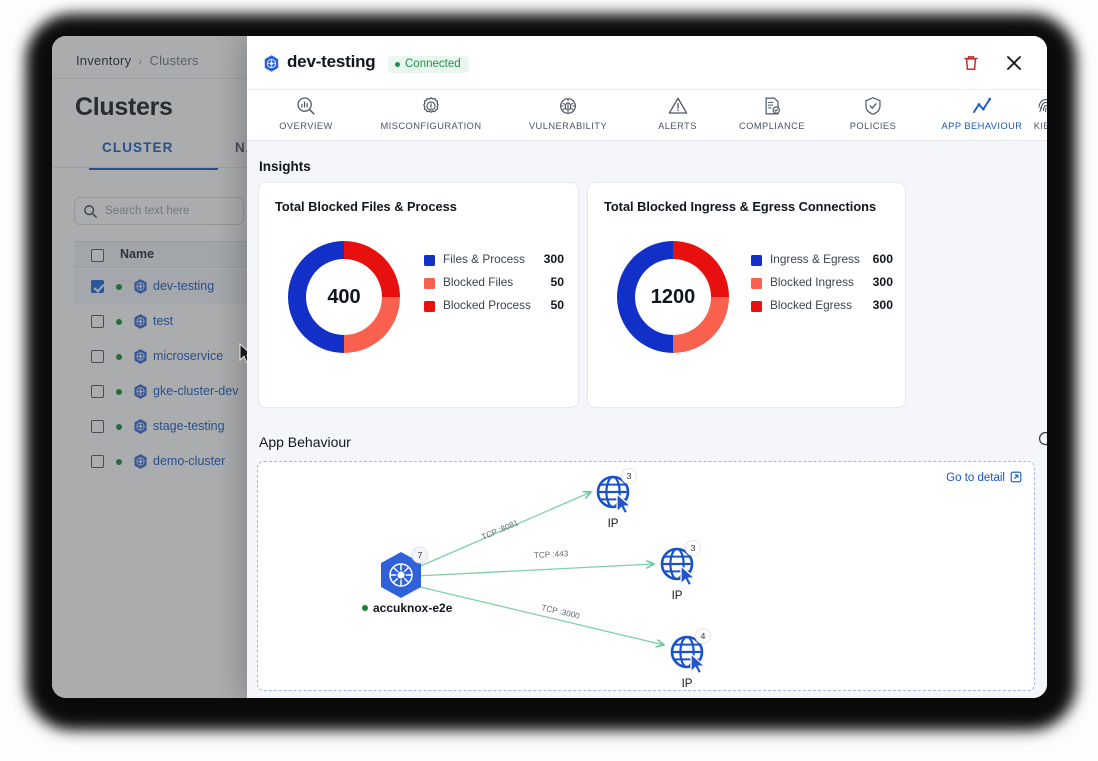 This screenshot has height=761, width=1098. I want to click on tab-misconfiguration: MISCONFIGURATION, so click(431, 118).